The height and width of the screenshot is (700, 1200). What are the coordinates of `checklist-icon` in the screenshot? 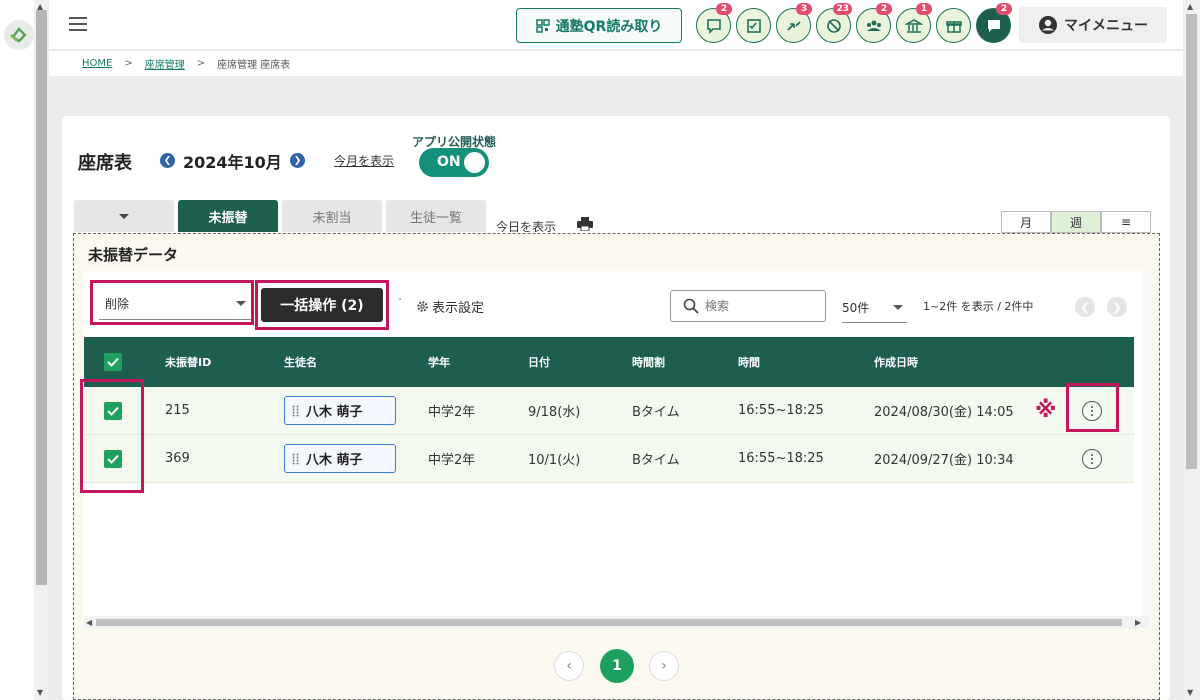 It's located at (753, 25).